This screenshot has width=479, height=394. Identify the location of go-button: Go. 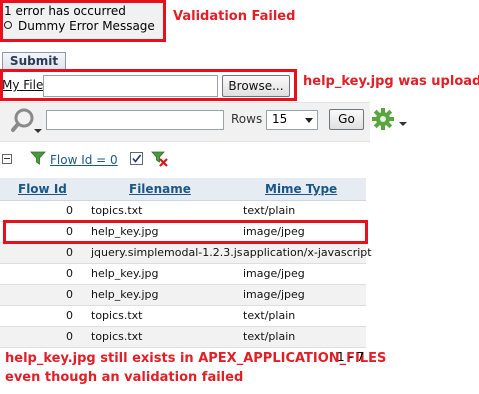
(346, 119).